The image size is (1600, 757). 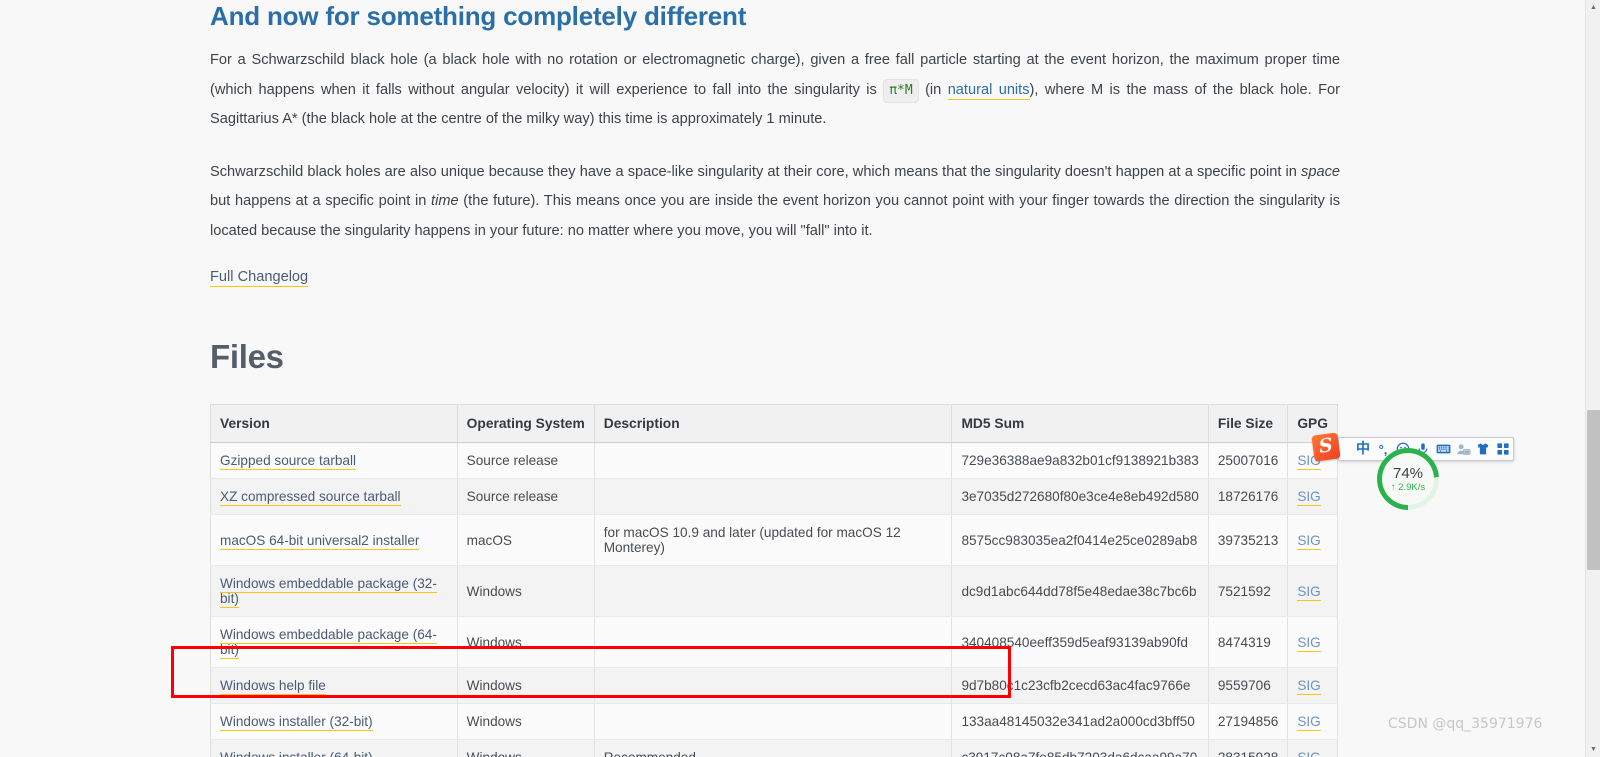 I want to click on cell-version: Windows embeddable package (64-bit), so click(x=334, y=642).